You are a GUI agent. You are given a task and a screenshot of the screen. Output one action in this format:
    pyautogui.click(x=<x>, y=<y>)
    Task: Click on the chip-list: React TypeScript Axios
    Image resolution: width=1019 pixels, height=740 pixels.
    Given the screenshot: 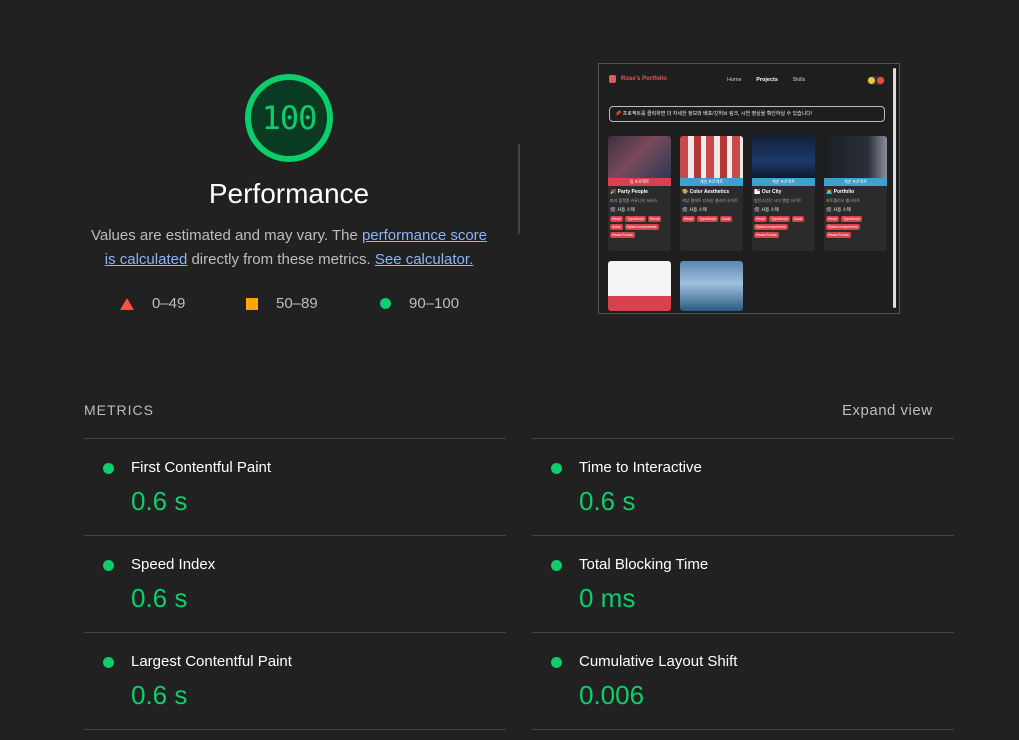 What is the action you would take?
    pyautogui.click(x=711, y=219)
    